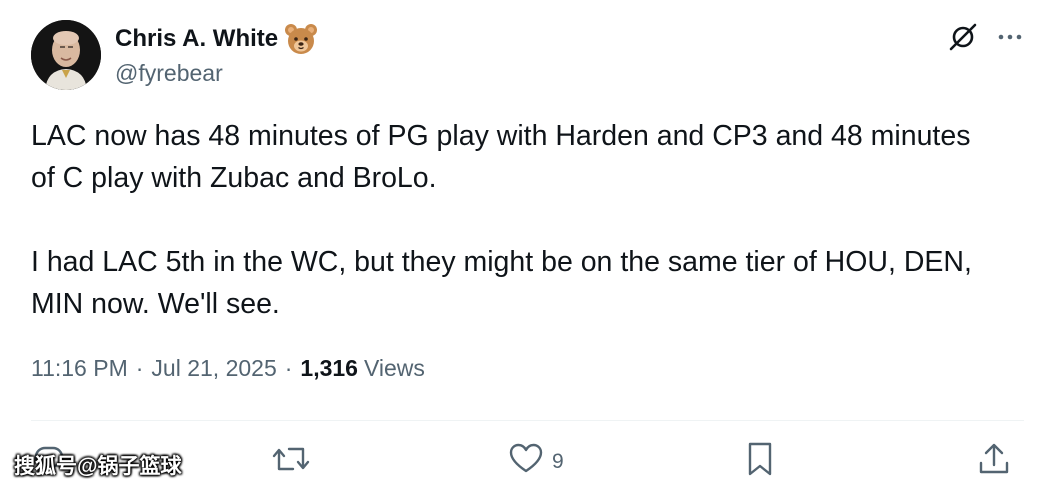  I want to click on reply-icon, so click(49, 462).